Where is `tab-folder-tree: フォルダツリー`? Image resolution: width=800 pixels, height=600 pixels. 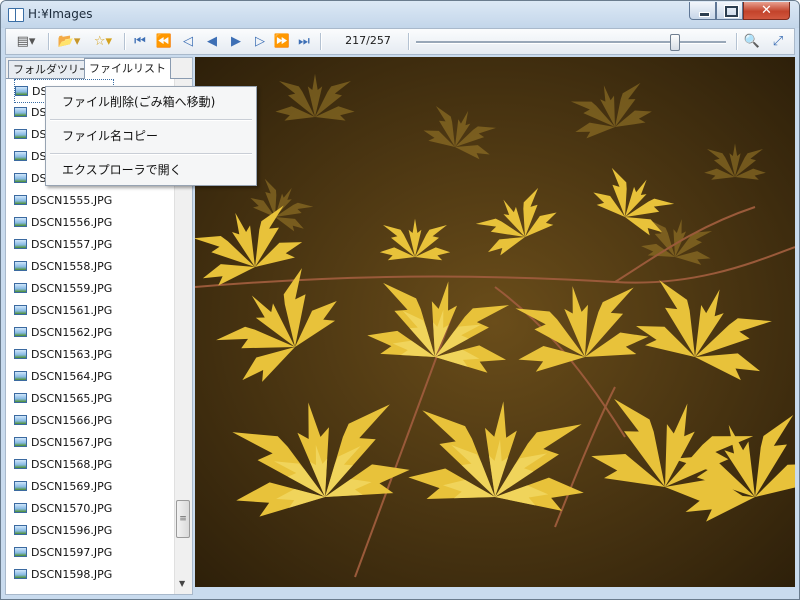 tab-folder-tree: フォルダツリー is located at coordinates (51, 69).